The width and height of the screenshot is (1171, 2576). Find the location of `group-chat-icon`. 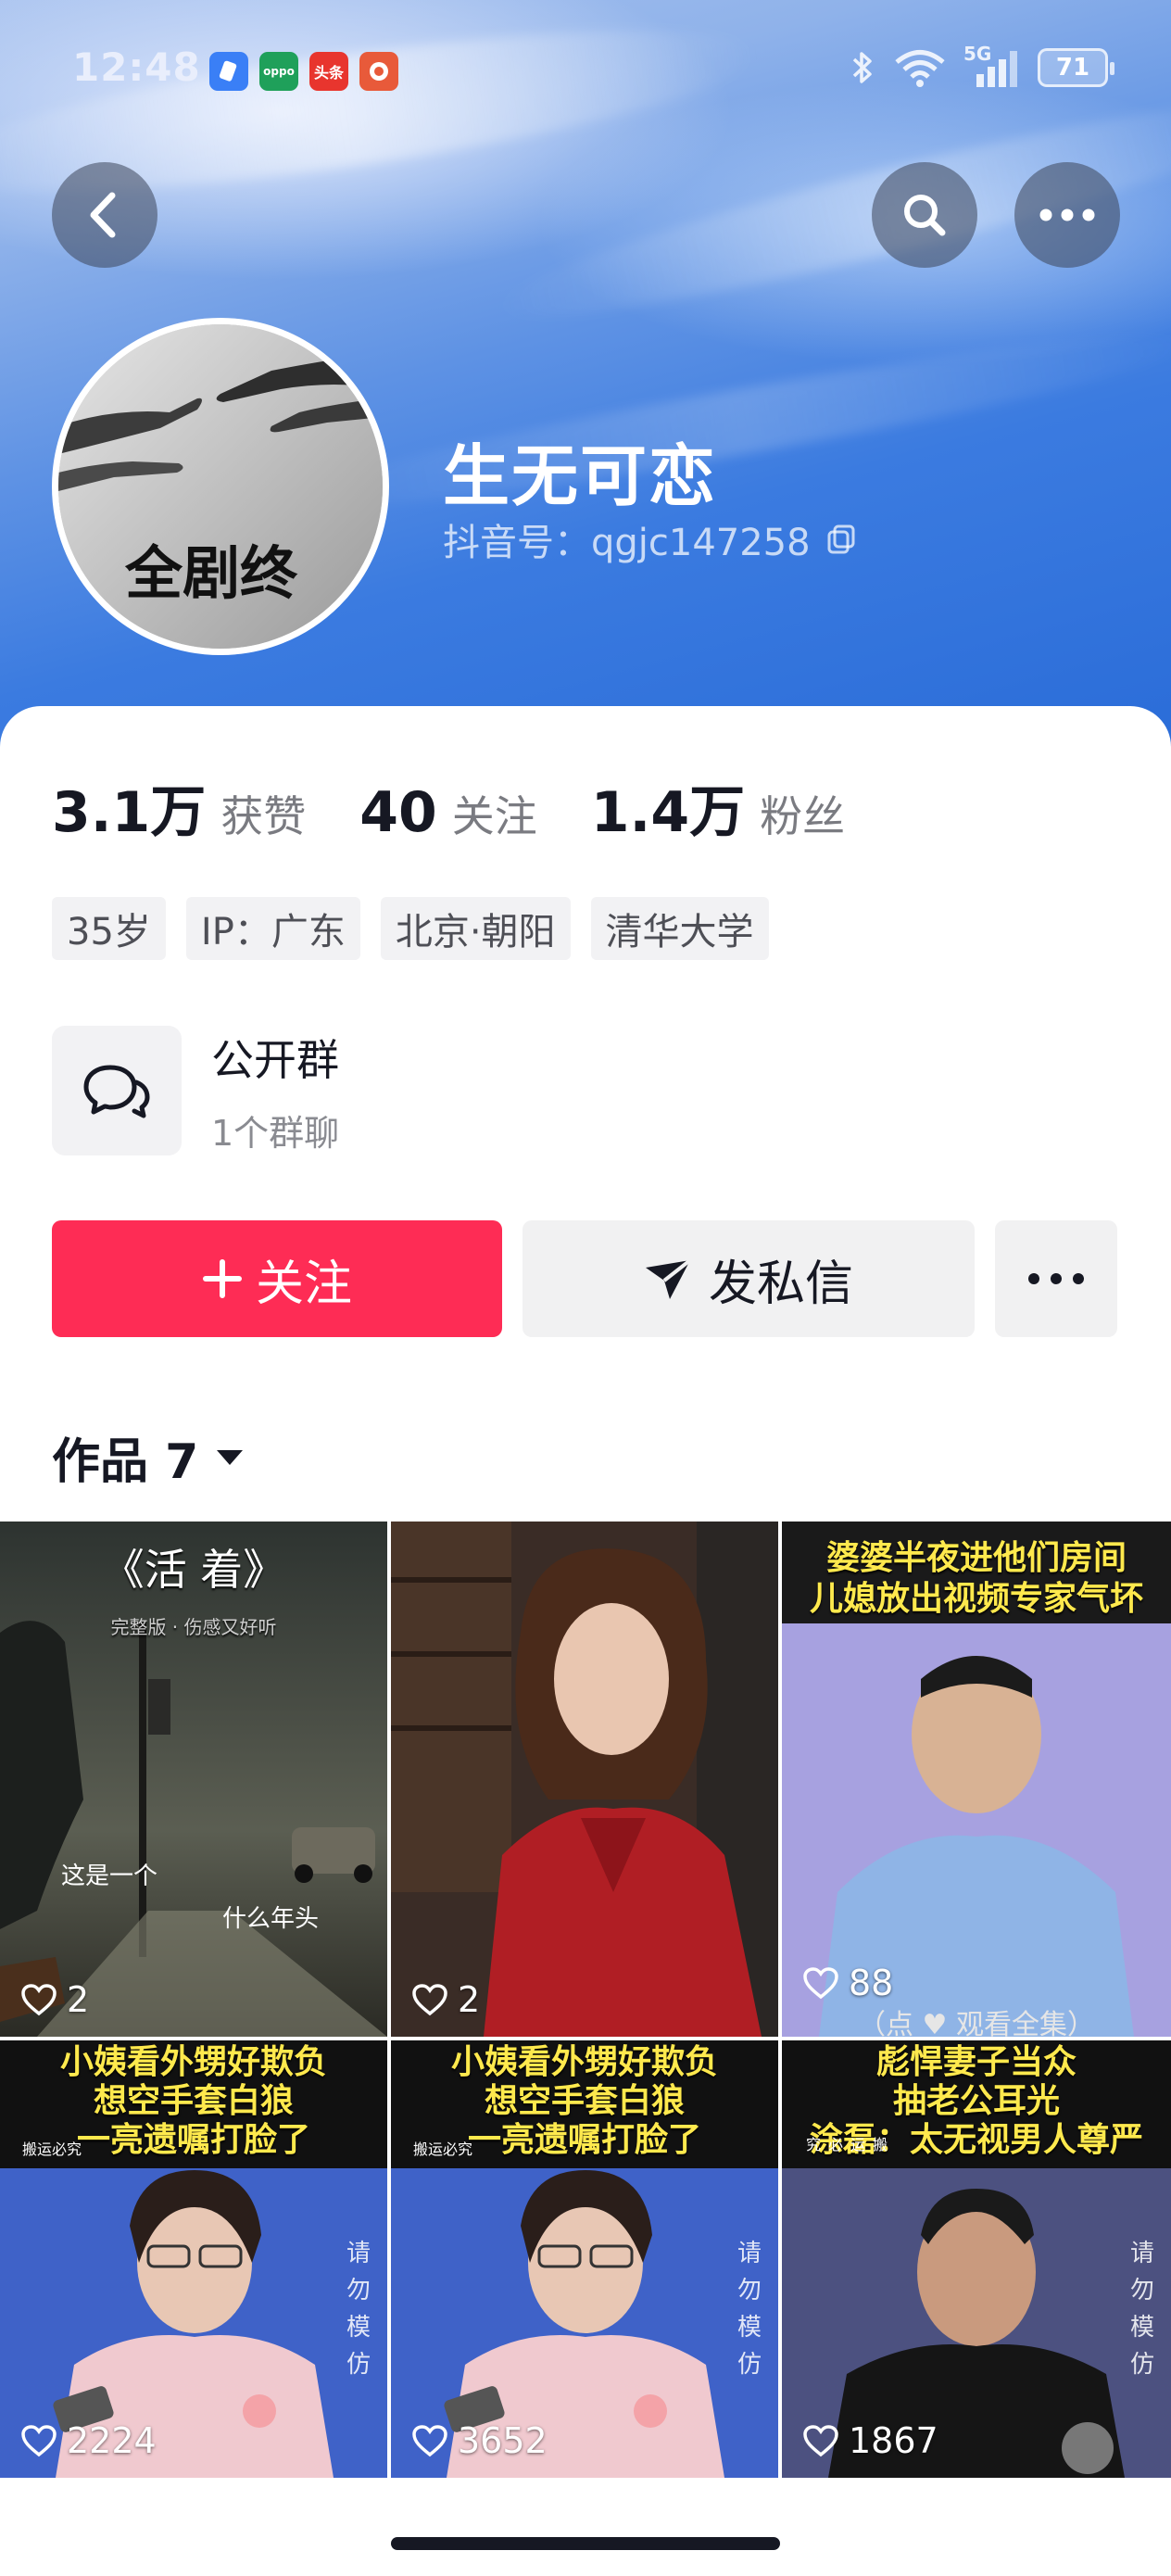

group-chat-icon is located at coordinates (117, 1090).